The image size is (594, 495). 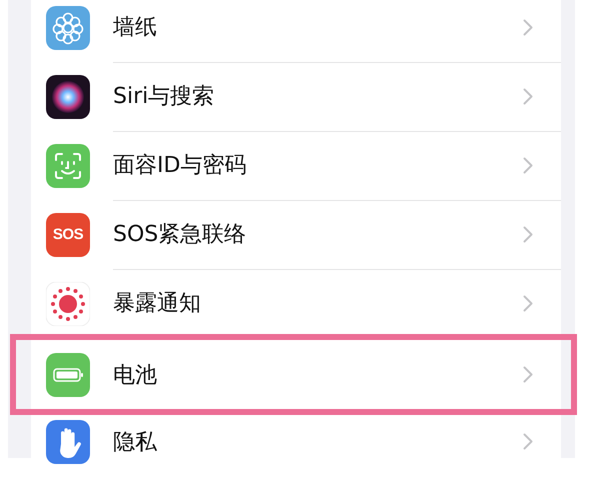 I want to click on setting-label: 暴露通知, so click(x=157, y=304).